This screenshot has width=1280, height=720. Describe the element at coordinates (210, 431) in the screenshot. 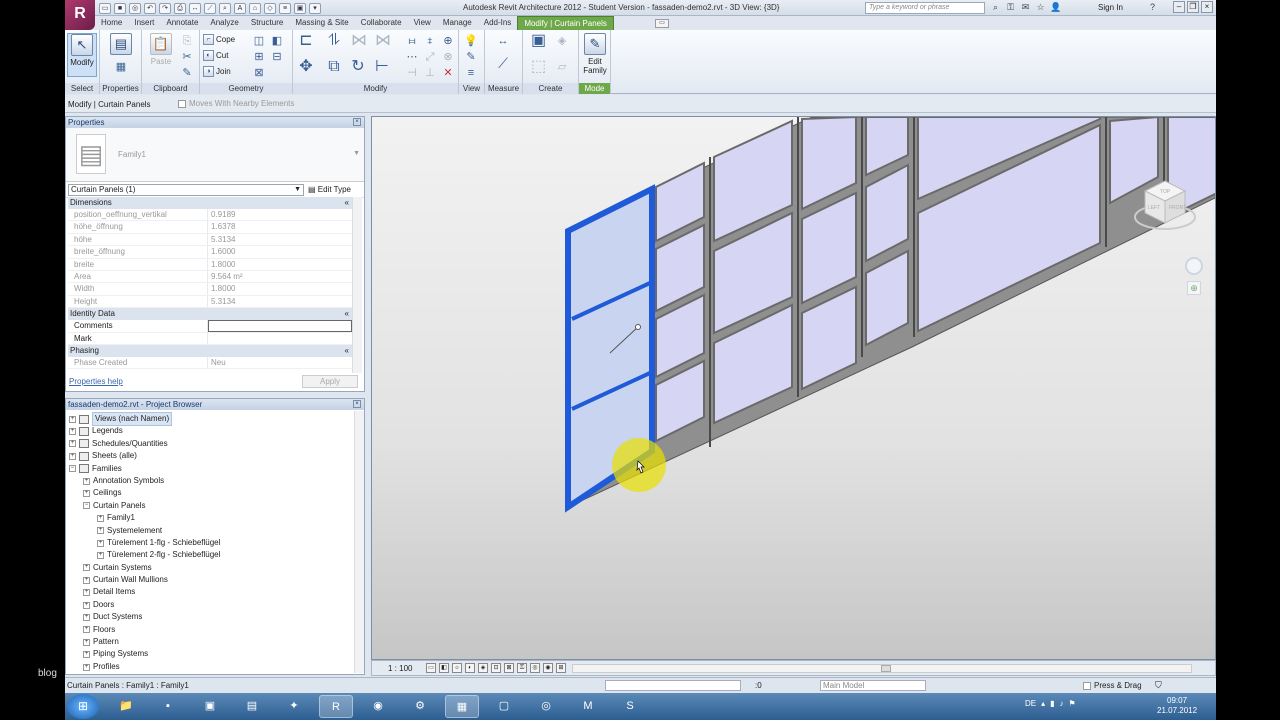

I see `tree-item: + Legends` at that location.